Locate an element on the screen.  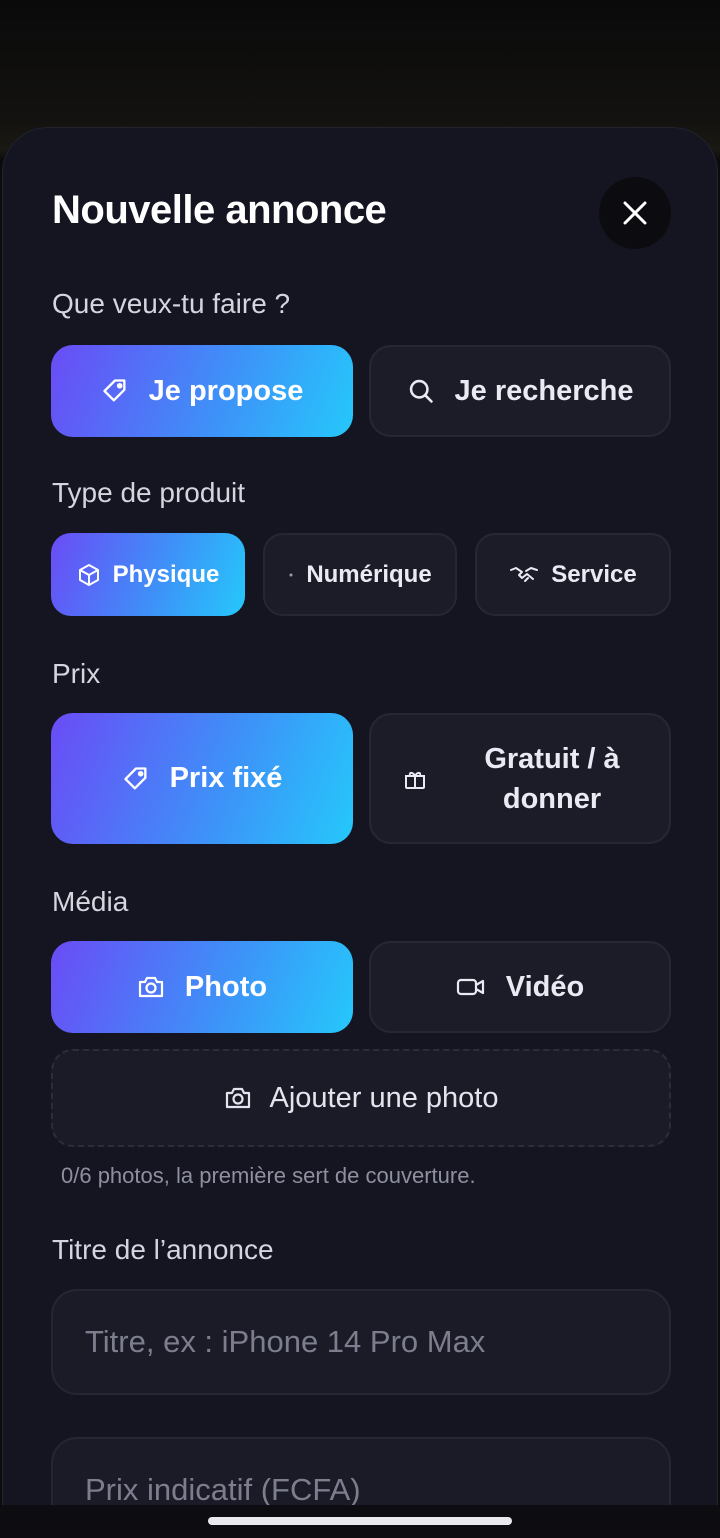
option-label: Physique is located at coordinates (166, 574).